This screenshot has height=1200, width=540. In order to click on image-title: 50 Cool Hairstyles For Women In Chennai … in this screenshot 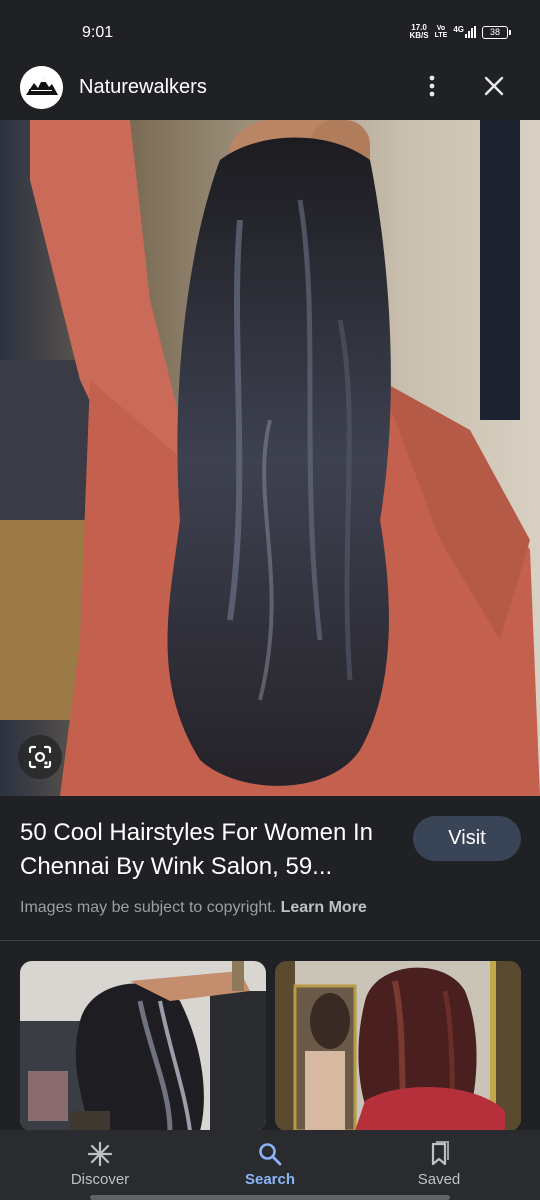, I will do `click(210, 850)`.